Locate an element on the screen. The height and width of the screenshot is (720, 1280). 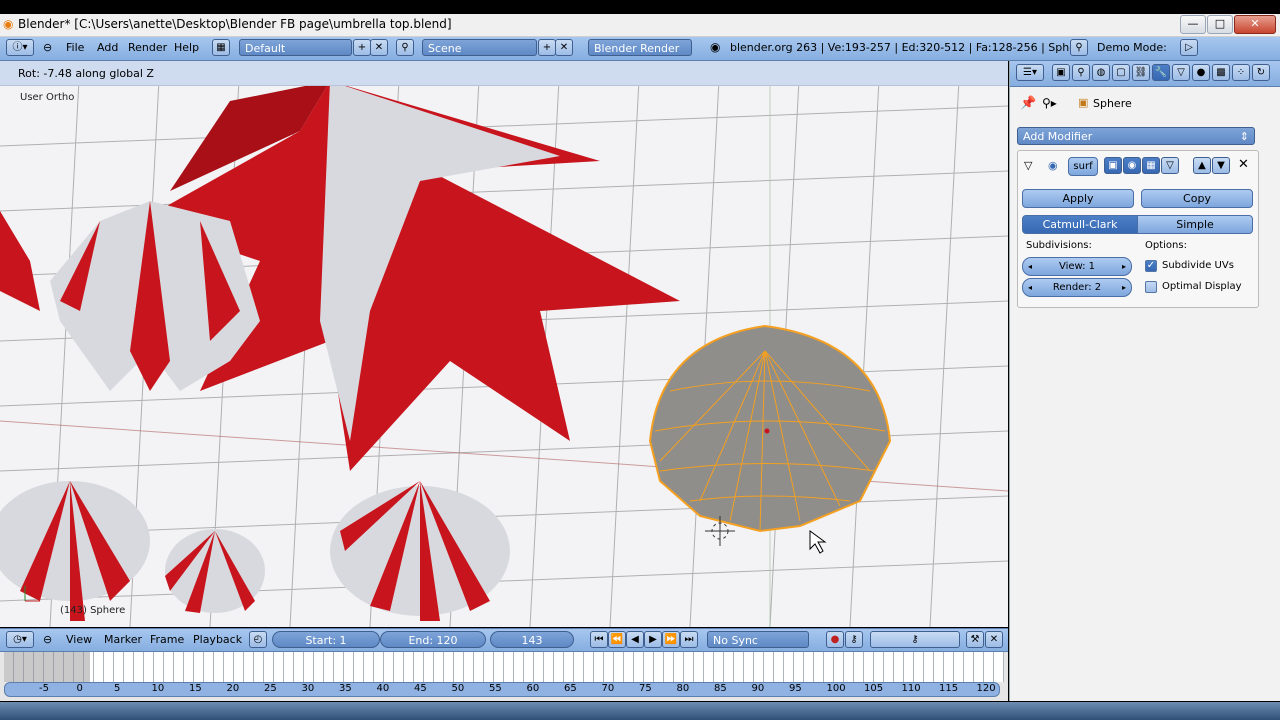
insert-keyframe-icon: ⚒ is located at coordinates (975, 639).